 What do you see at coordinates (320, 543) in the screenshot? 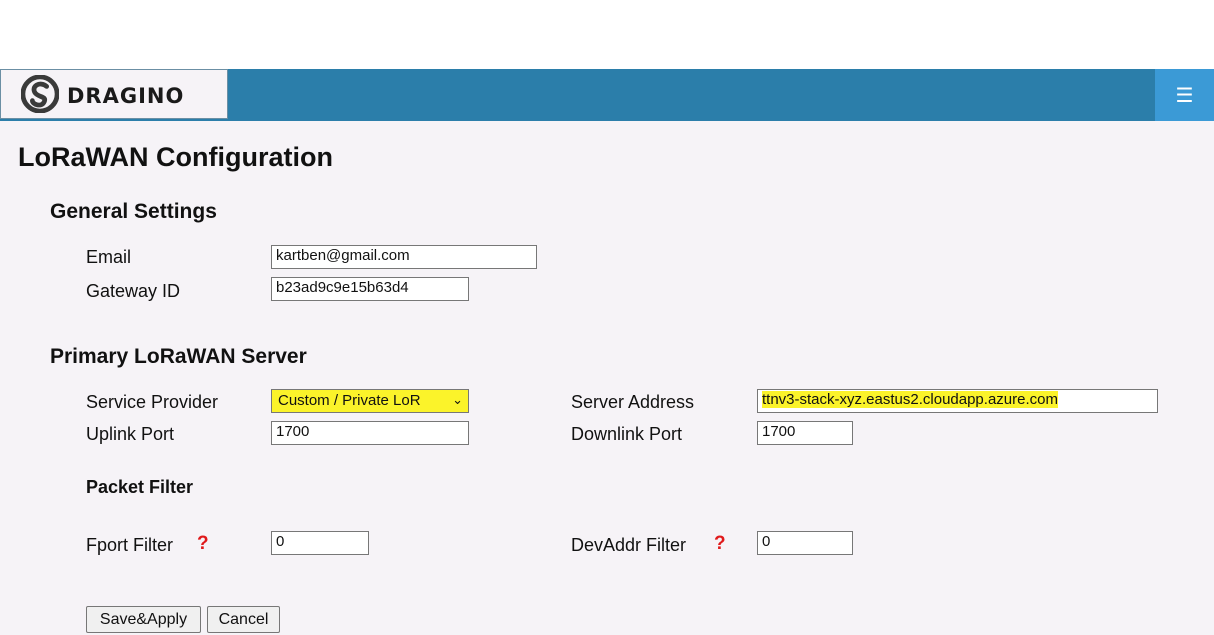
I see `fport-filter-field: 0` at bounding box center [320, 543].